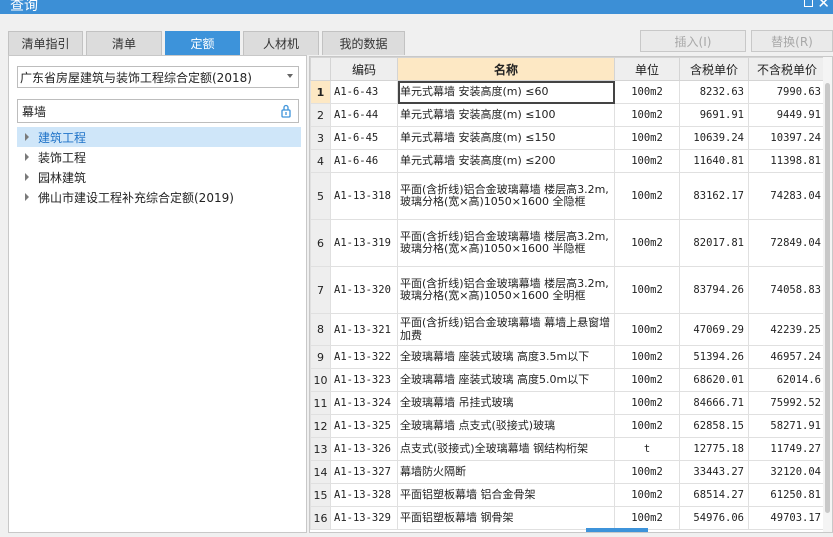  What do you see at coordinates (158, 111) in the screenshot?
I see `search-input: 幕墙` at bounding box center [158, 111].